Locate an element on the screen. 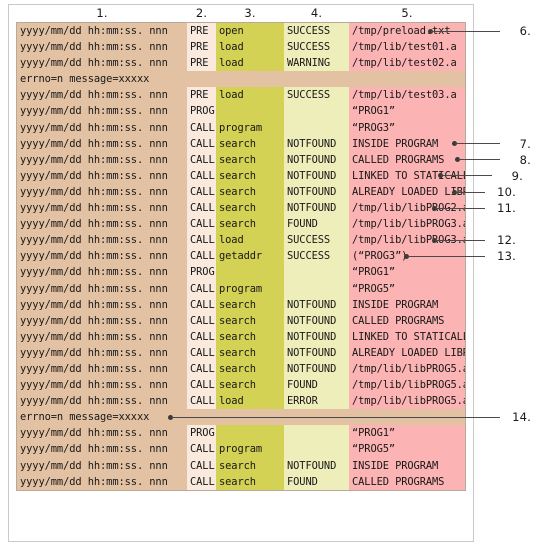 Image resolution: width=541 pixels, height=548 pixels. log-cell-c5: “PROG1” is located at coordinates (407, 272).